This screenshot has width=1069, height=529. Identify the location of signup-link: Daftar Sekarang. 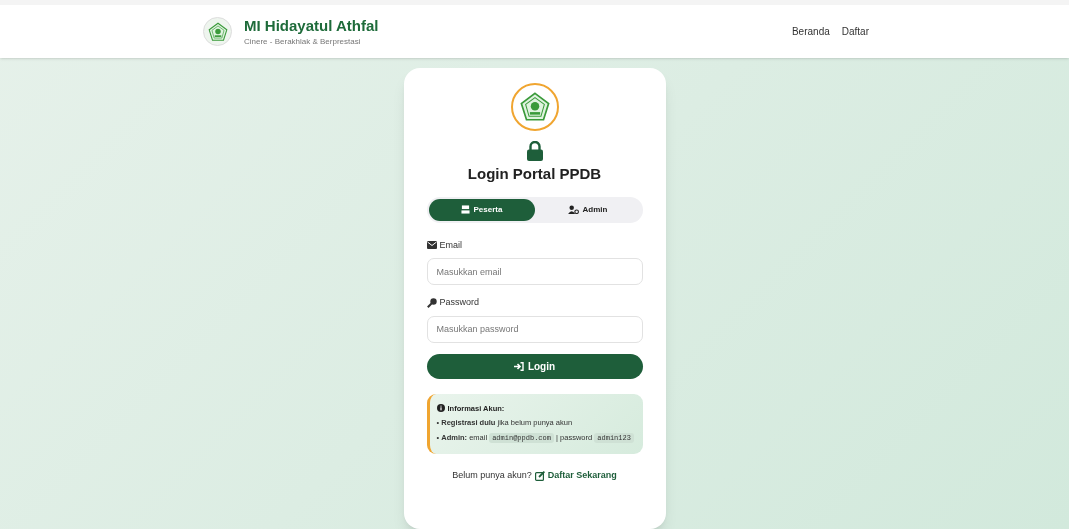
(575, 475).